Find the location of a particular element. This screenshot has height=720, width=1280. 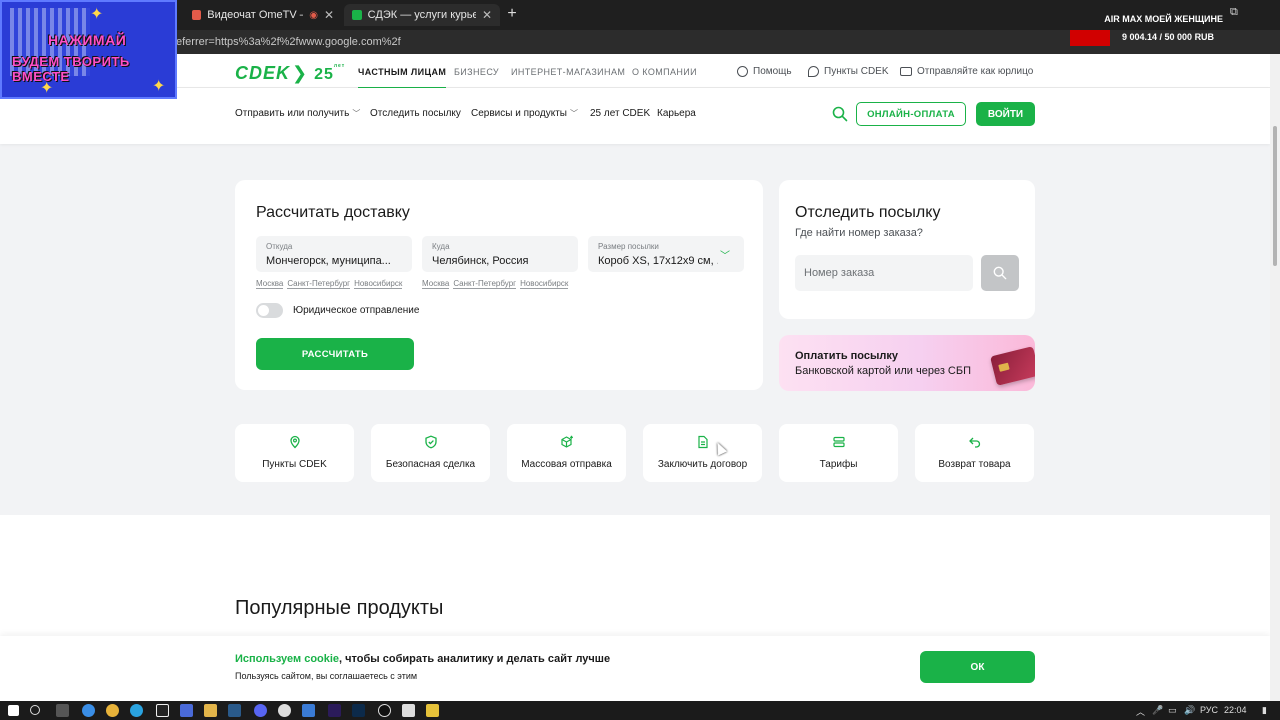

microphone-icon: 🎤 is located at coordinates (1157, 710).